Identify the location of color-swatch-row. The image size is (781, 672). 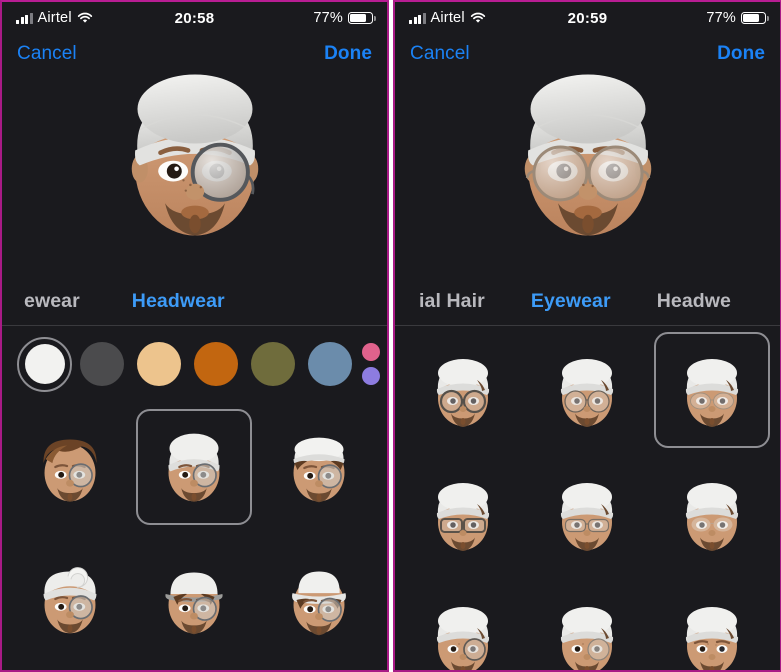
(194, 364).